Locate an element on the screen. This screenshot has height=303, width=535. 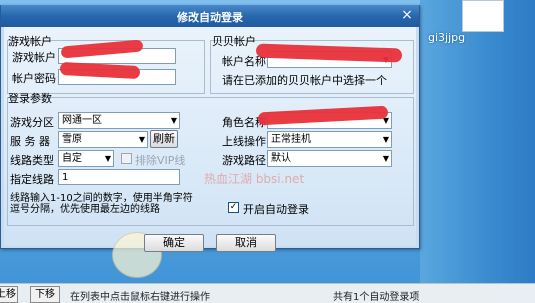
beibei-hint: 请在已添加的贝贝帐户中选择一个 is located at coordinates (304, 80).